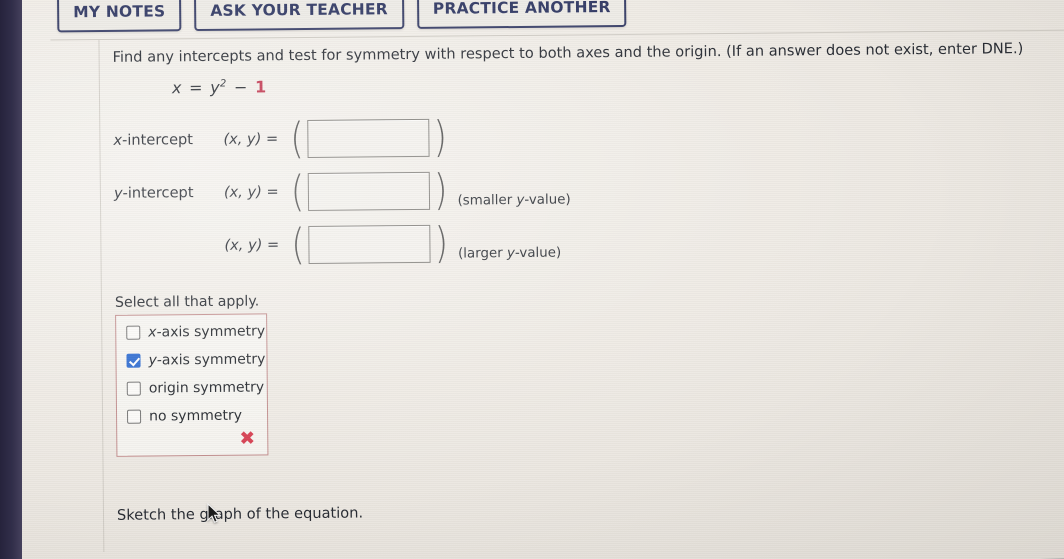 This screenshot has width=1064, height=559. Describe the element at coordinates (195, 416) in the screenshot. I see `choice-label-no-symmetry: no symmetry` at that location.